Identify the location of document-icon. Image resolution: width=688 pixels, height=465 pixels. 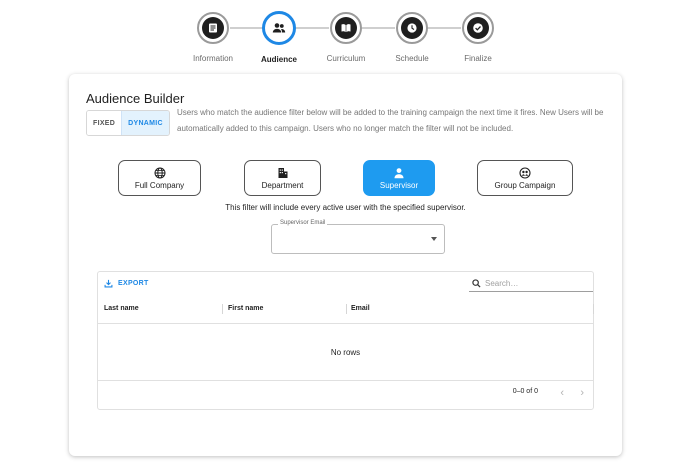
(213, 28).